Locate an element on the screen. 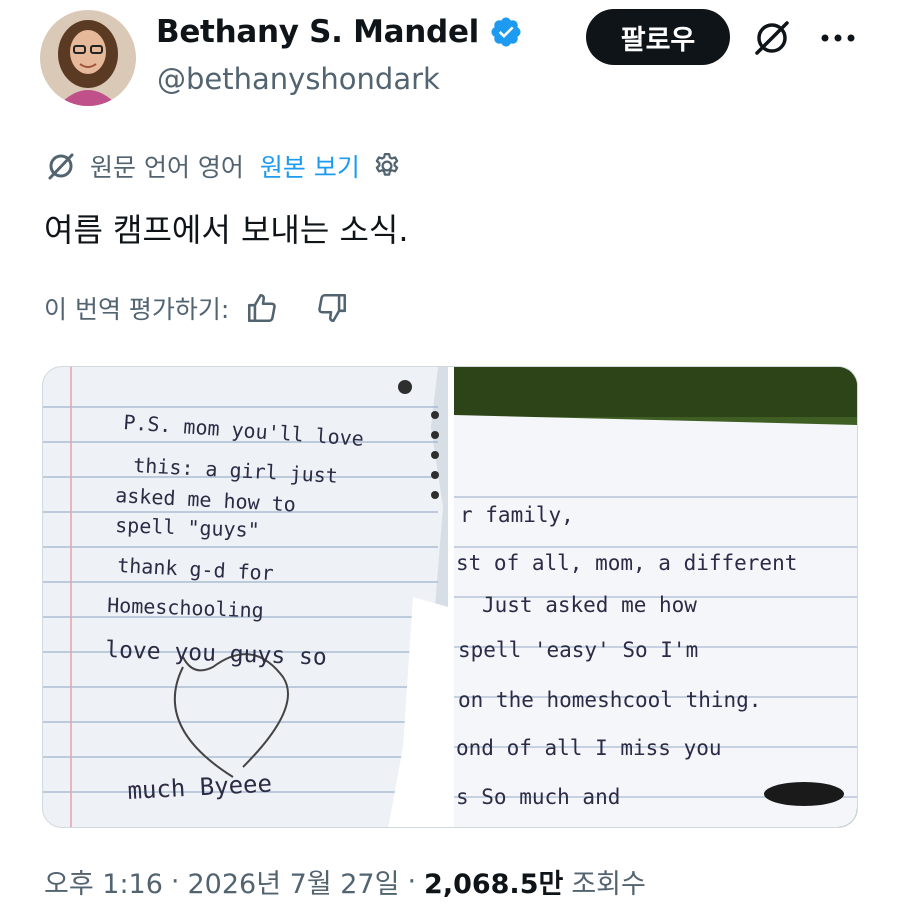 Image resolution: width=900 pixels, height=910 pixels. more-options-button is located at coordinates (838, 38).